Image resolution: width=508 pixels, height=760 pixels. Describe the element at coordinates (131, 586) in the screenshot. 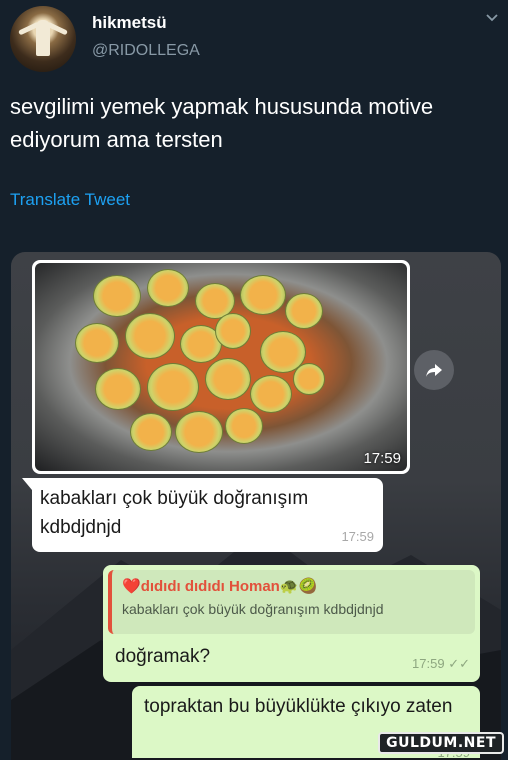

I see `heart-emoji: ❤️` at that location.